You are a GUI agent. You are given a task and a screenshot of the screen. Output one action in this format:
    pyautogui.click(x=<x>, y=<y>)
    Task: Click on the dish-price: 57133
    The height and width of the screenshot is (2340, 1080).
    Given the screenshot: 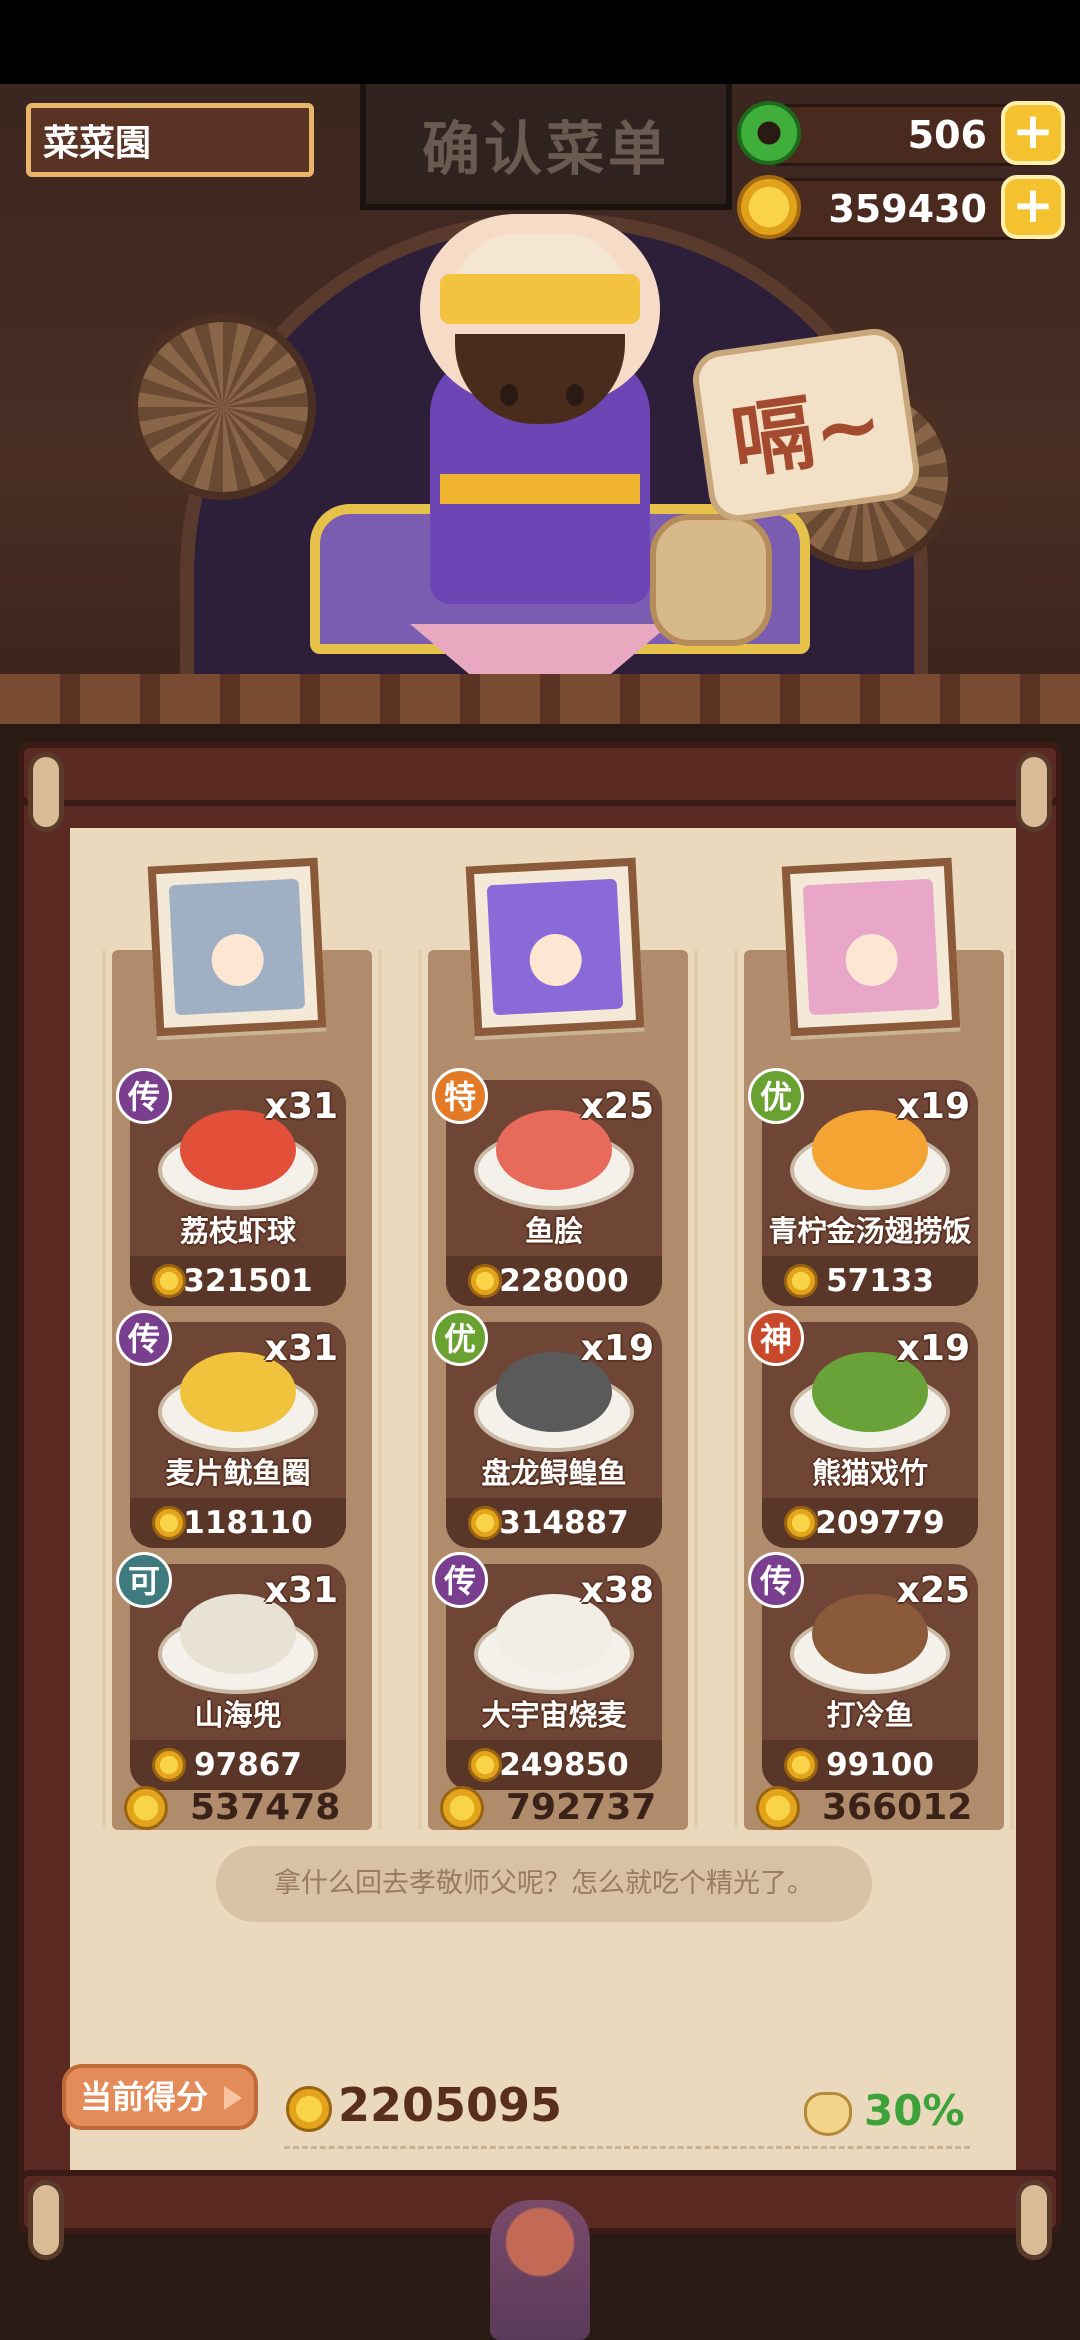 What is the action you would take?
    pyautogui.click(x=870, y=1281)
    